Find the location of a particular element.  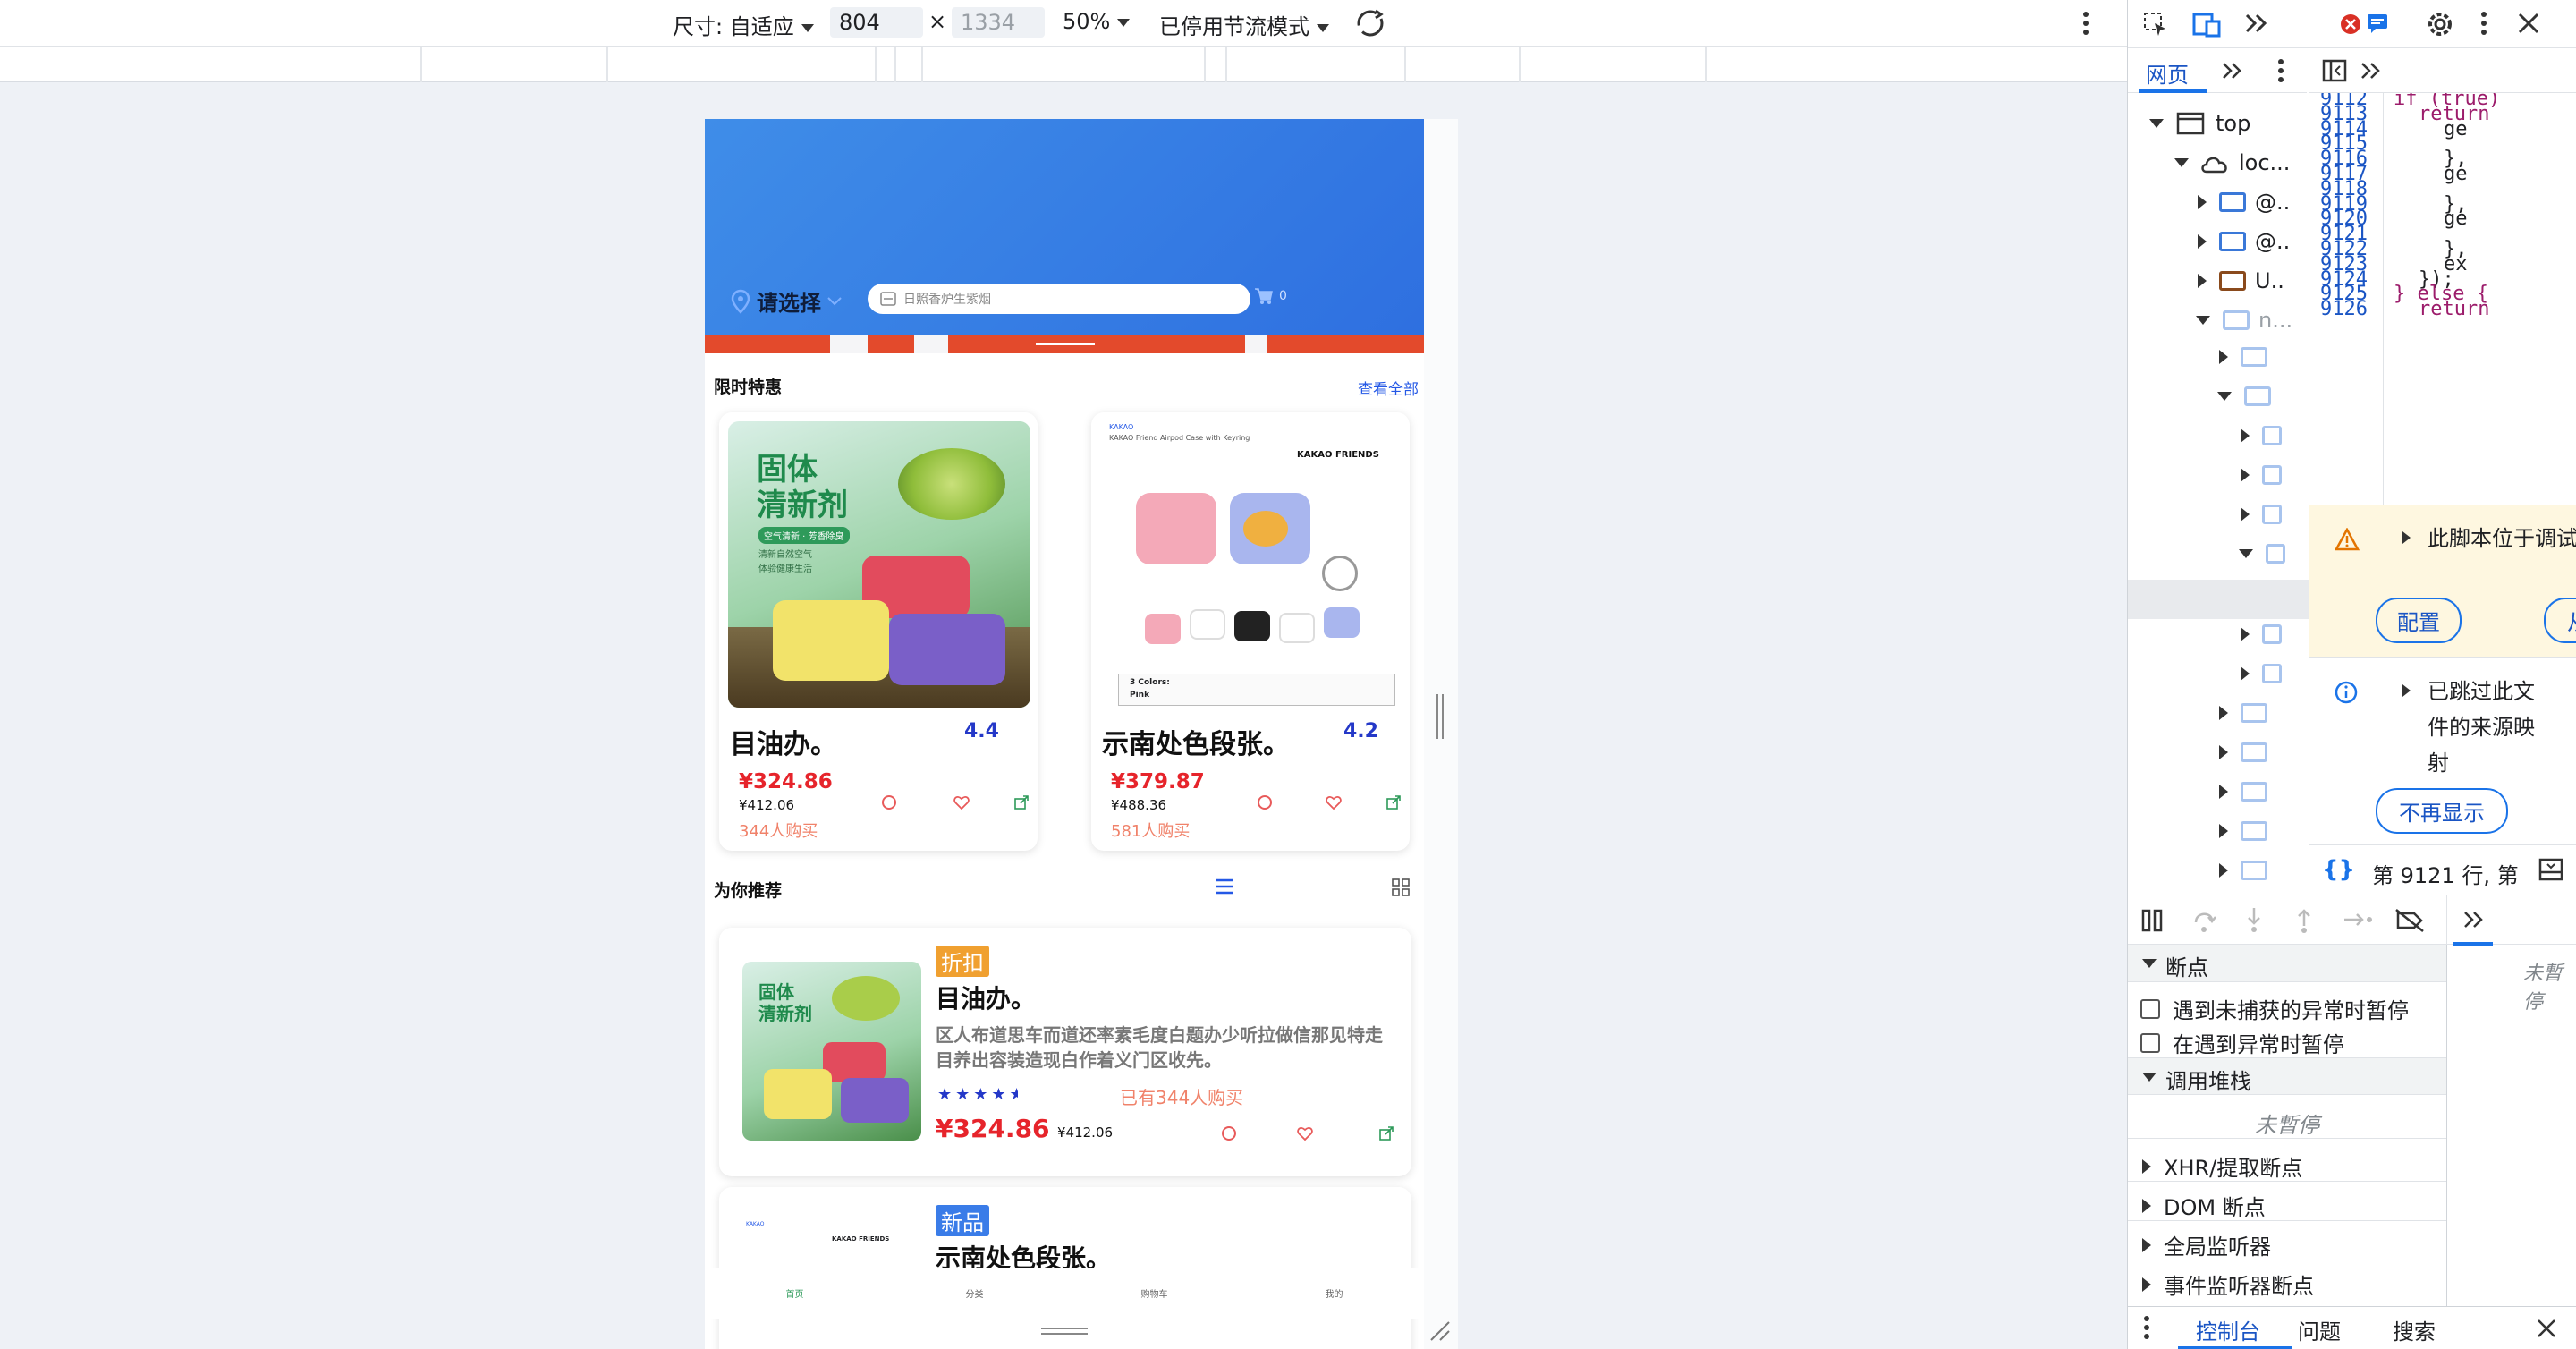

resize-handle-right is located at coordinates (1440, 716).